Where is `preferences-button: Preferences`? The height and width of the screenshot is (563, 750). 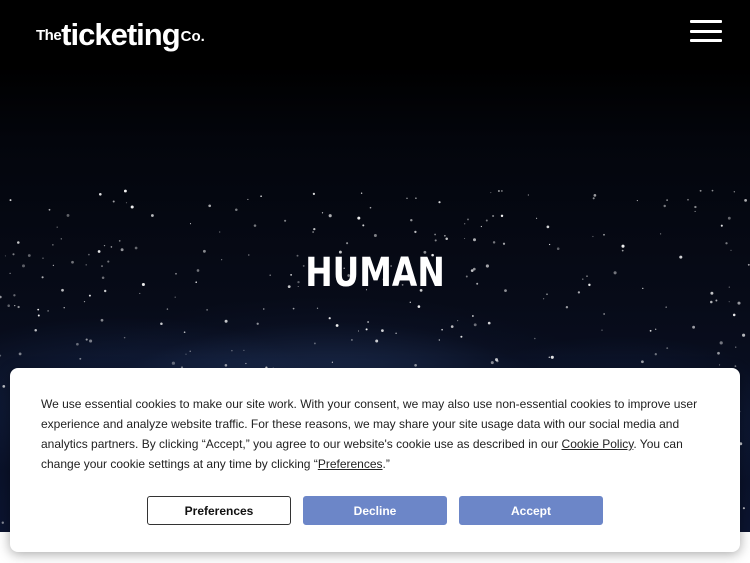 preferences-button: Preferences is located at coordinates (219, 510).